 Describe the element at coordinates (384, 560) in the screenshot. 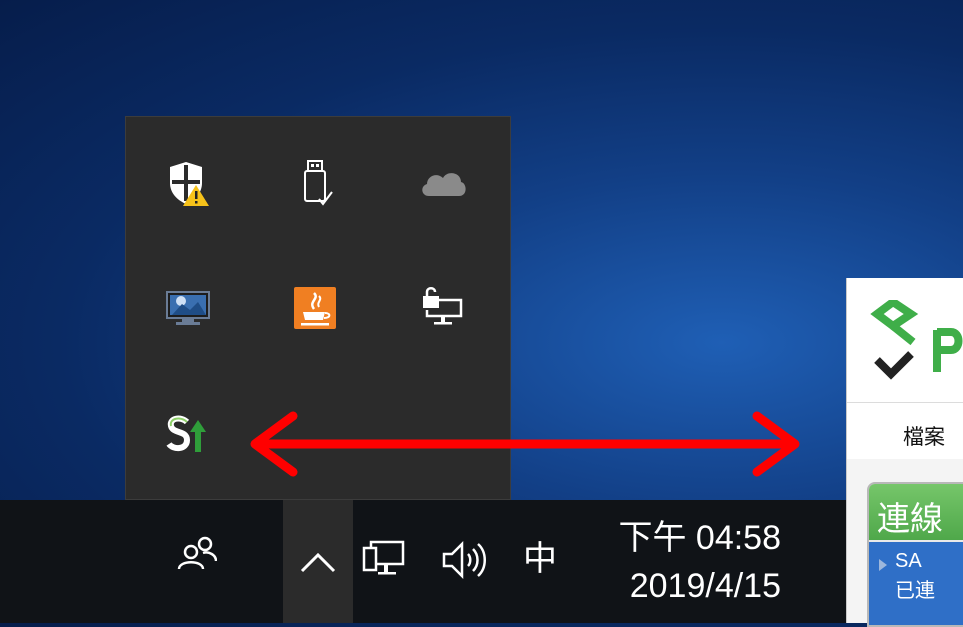

I see `network-icon` at that location.